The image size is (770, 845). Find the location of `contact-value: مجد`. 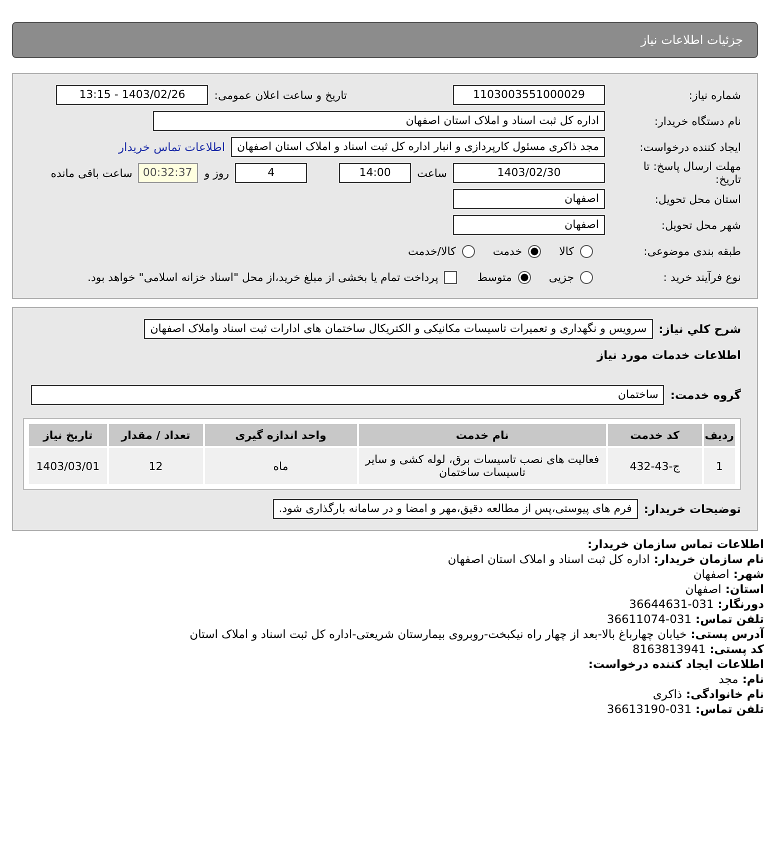

contact-value: مجد is located at coordinates (728, 679).